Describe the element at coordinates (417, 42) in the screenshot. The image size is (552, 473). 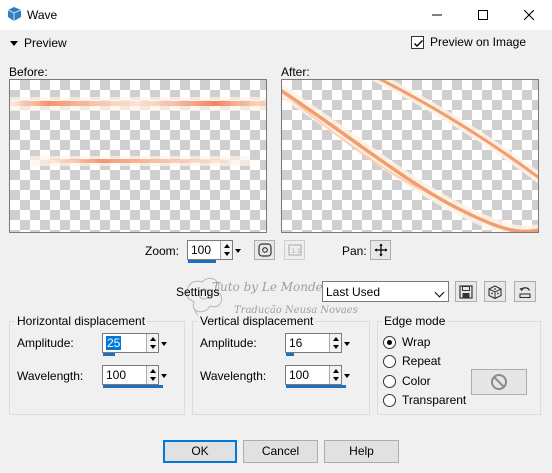
I see `preview-on-image-checkbox` at that location.